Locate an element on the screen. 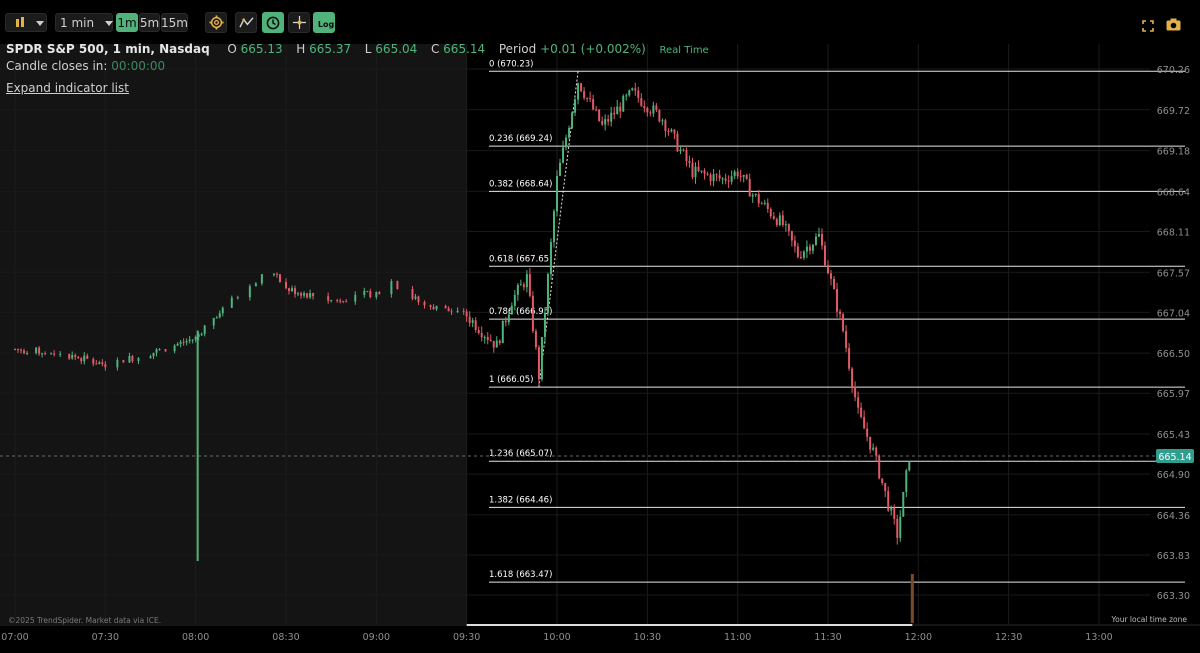 The width and height of the screenshot is (1200, 653). fib-label: 0.382 (668.64) is located at coordinates (520, 184).